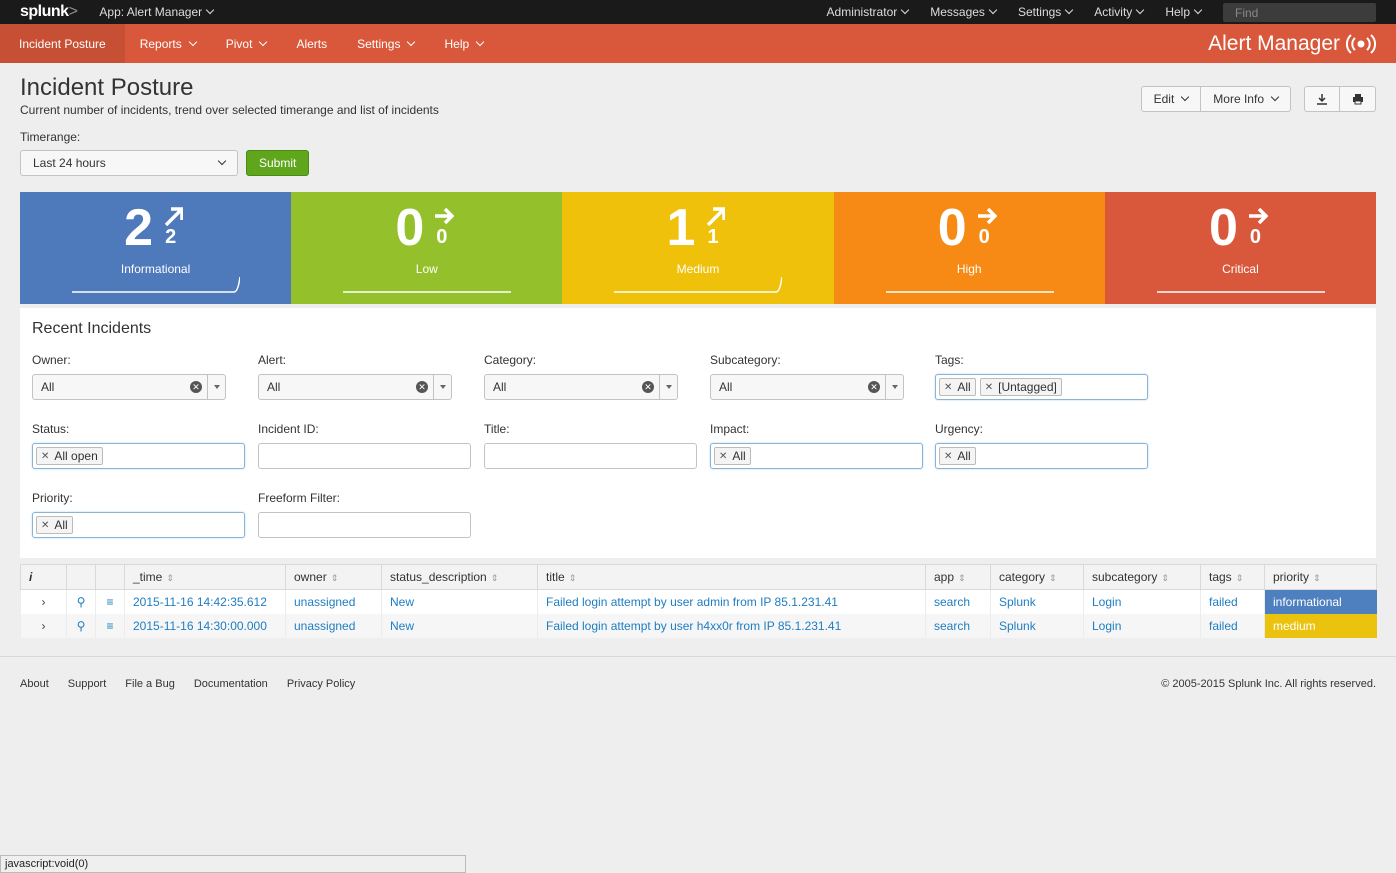  I want to click on cell-time: 2015-11-16 14:30:00.000, so click(205, 625).